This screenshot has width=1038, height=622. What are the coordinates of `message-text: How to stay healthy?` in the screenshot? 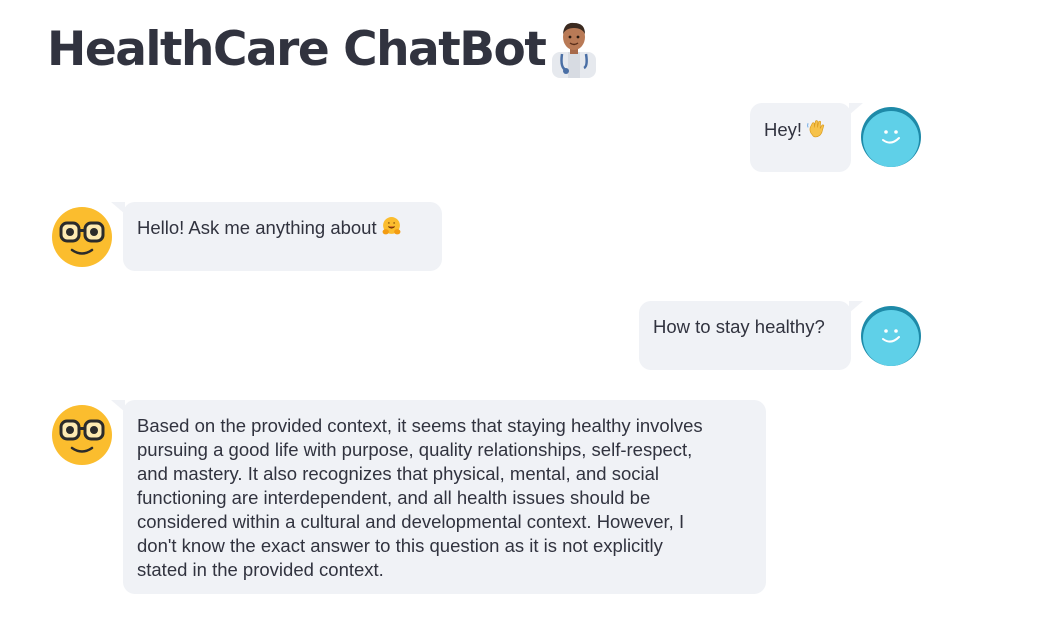 It's located at (739, 326).